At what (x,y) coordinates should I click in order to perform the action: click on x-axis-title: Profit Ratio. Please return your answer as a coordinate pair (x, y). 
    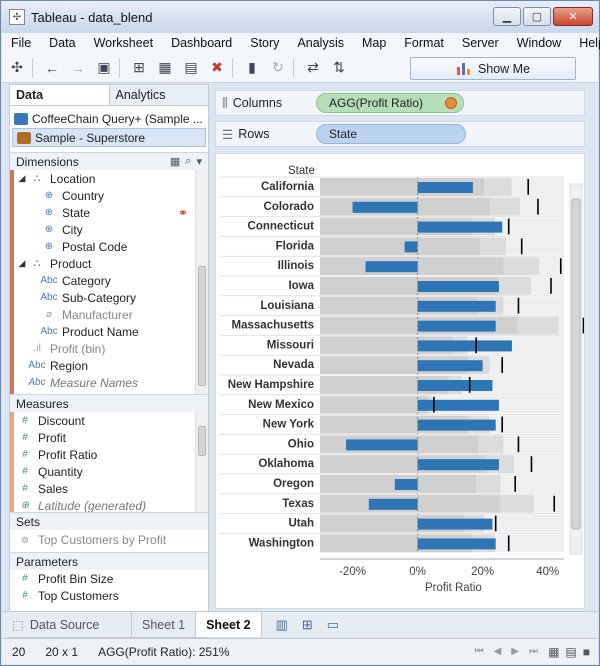
    Looking at the image, I should click on (453, 588).